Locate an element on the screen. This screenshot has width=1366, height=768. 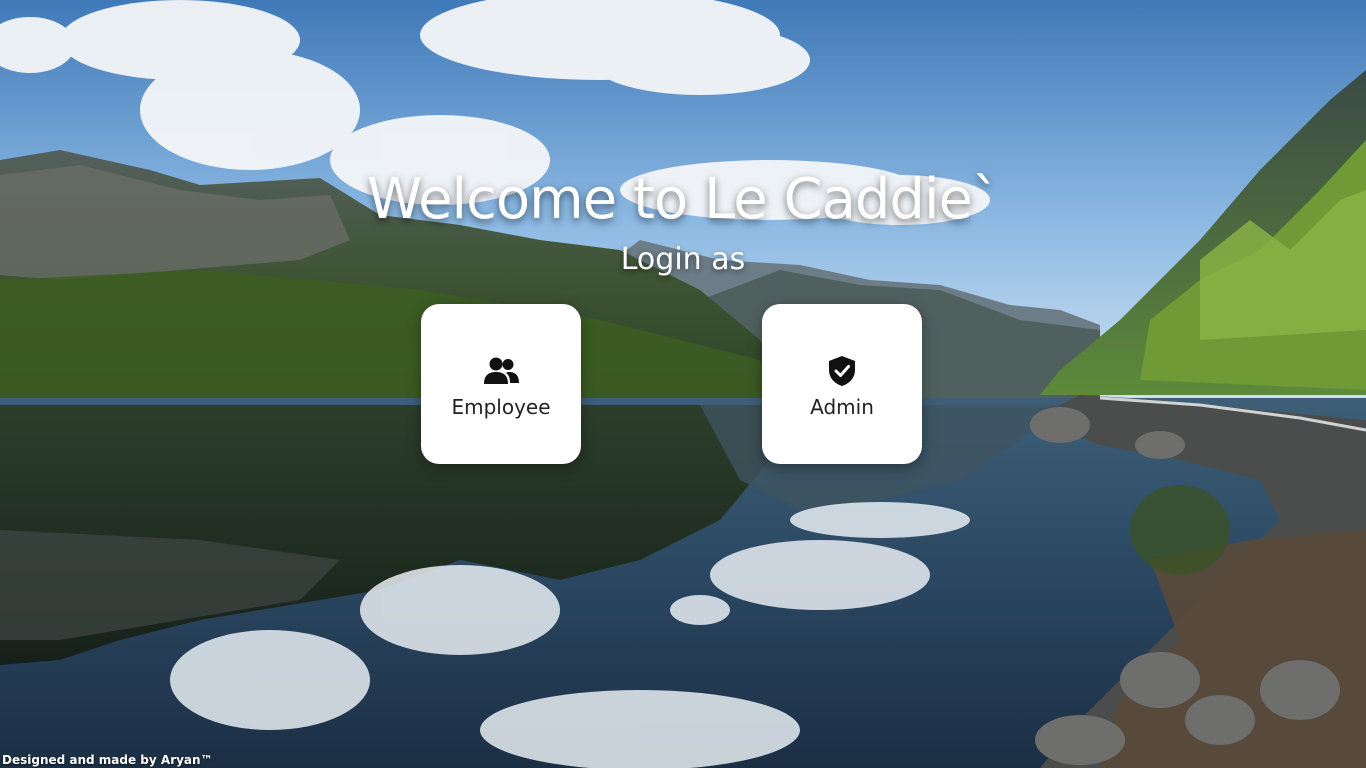
page-title: Welcome to Le Caddie` is located at coordinates (683, 199).